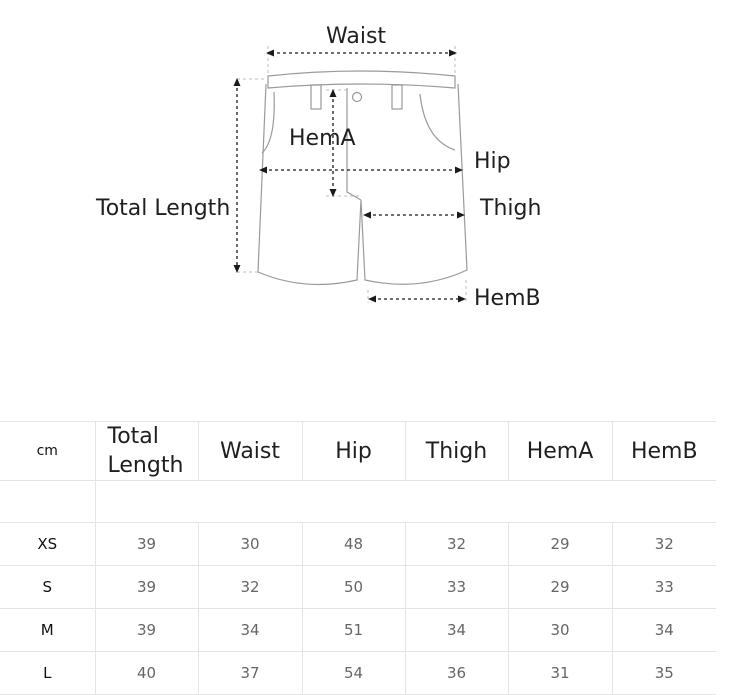  I want to click on table-row: S 39 32 50 33 29 33, so click(358, 587).